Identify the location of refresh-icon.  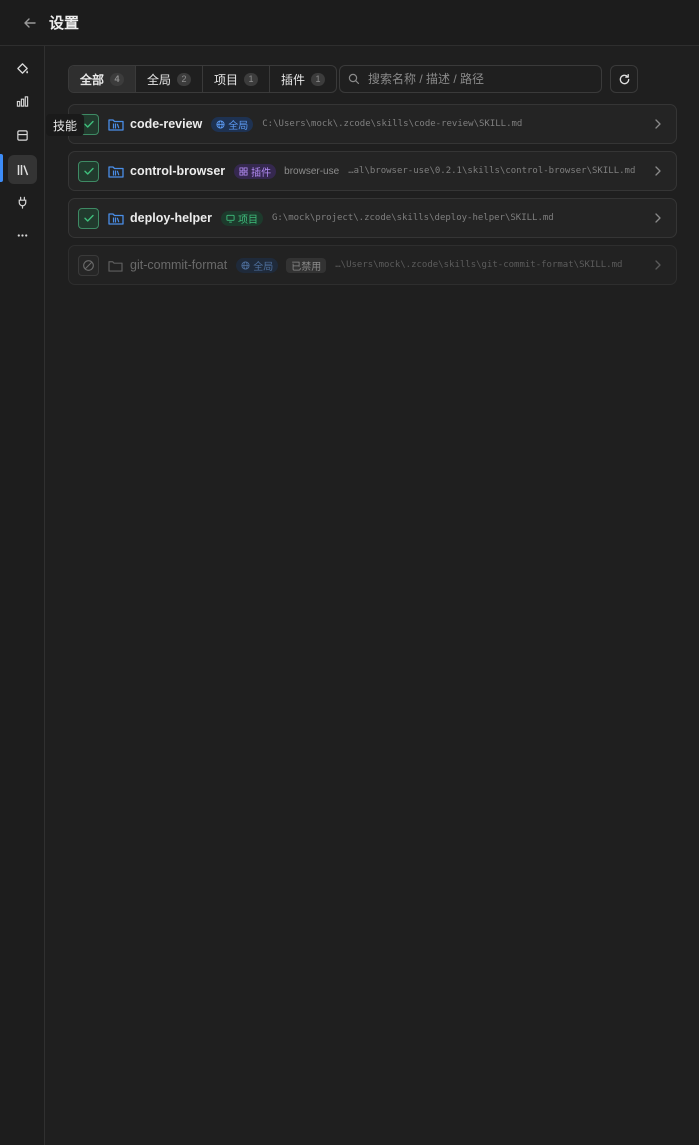
(624, 78).